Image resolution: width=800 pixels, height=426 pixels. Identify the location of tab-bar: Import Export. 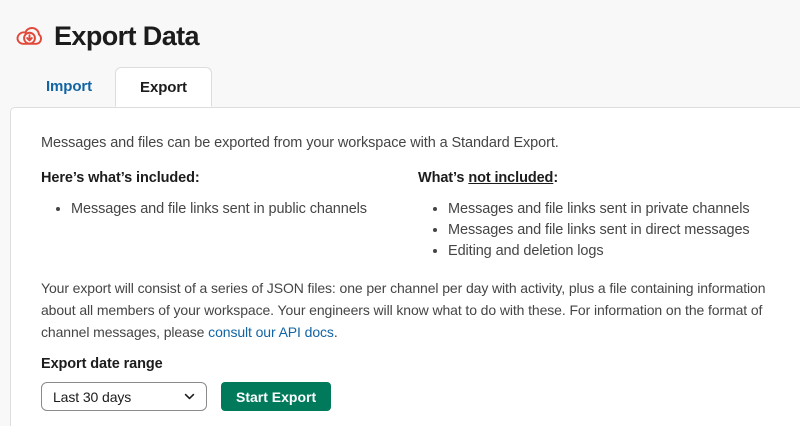
(400, 87).